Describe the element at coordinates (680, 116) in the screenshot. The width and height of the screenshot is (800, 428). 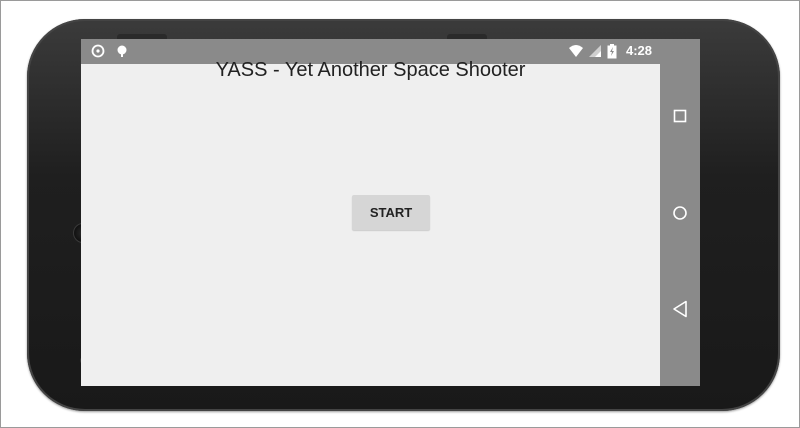
I see `recents-icon` at that location.